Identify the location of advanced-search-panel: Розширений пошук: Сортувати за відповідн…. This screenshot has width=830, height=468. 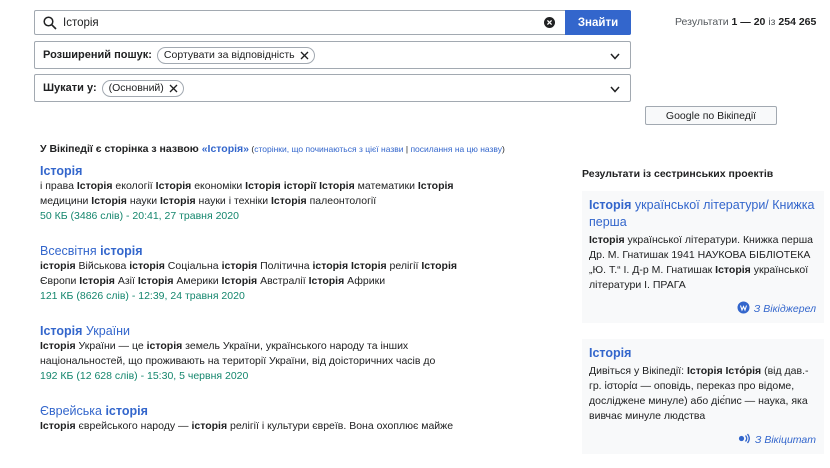
(332, 55).